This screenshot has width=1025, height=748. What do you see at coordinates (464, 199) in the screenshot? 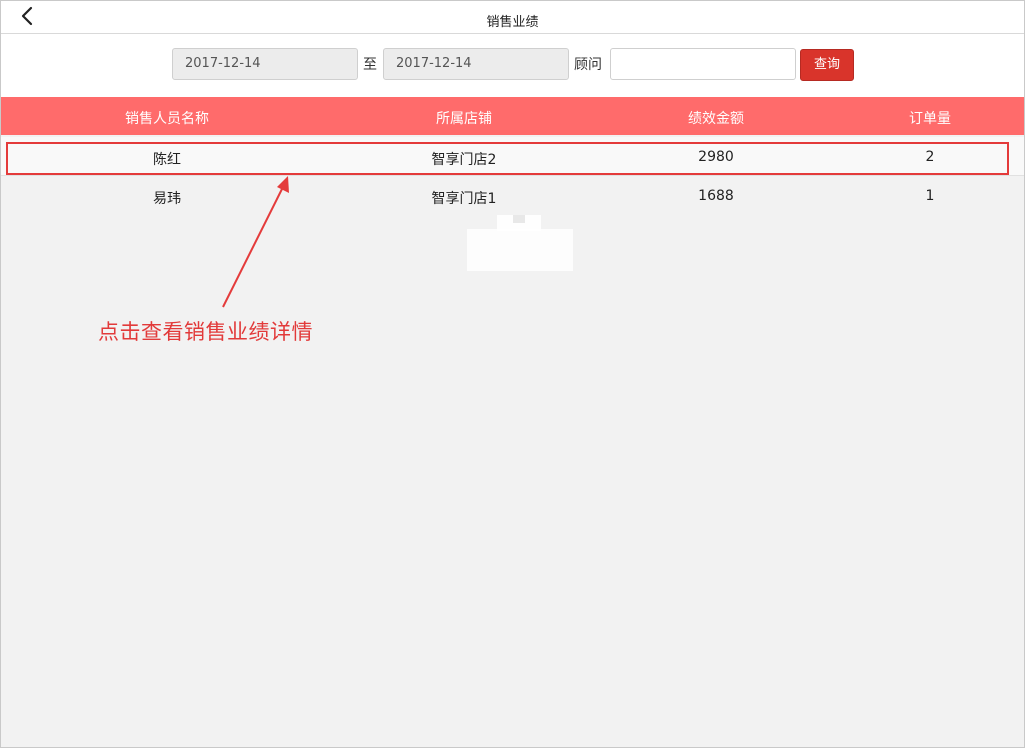
I see `store-name: 智享门店1` at bounding box center [464, 199].